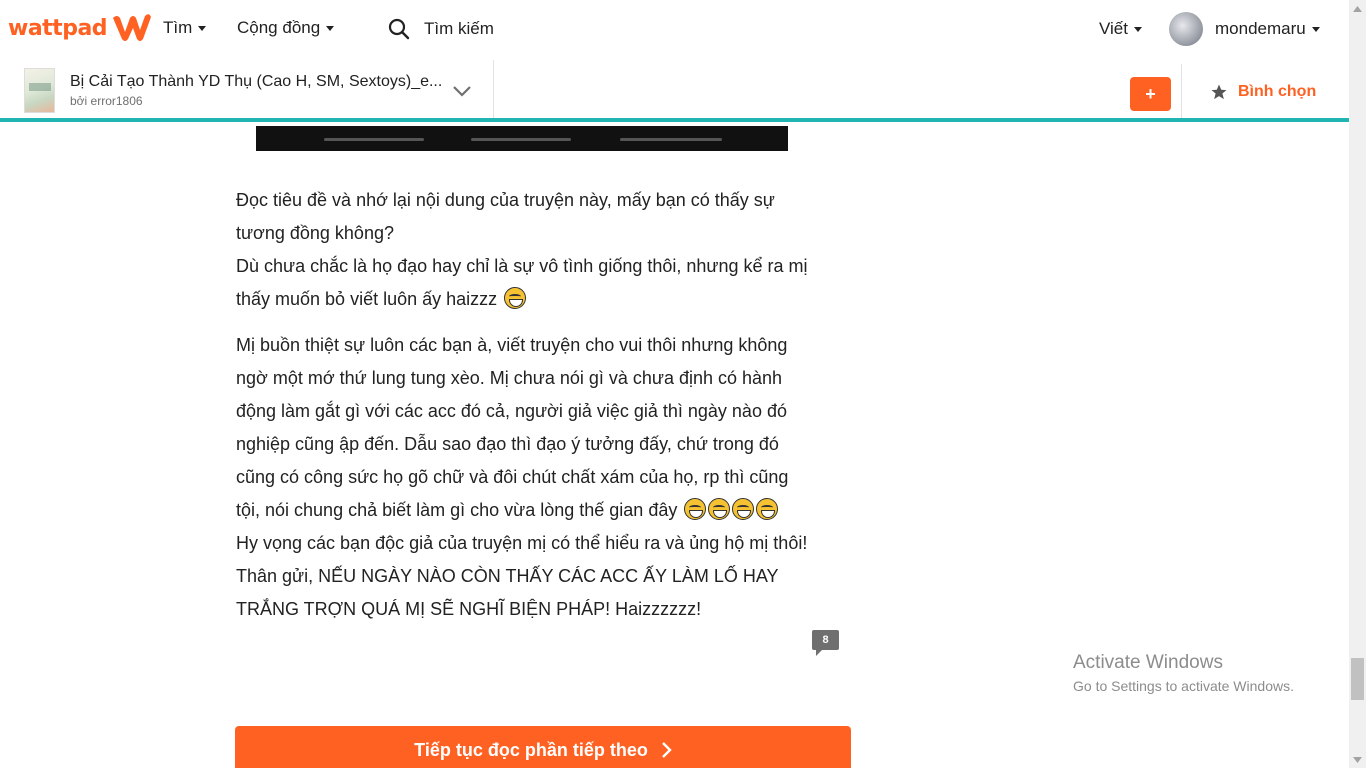 This screenshot has width=1366, height=768. I want to click on continue-reading-button: Tiếp tục đọc phần tiếp theo, so click(543, 747).